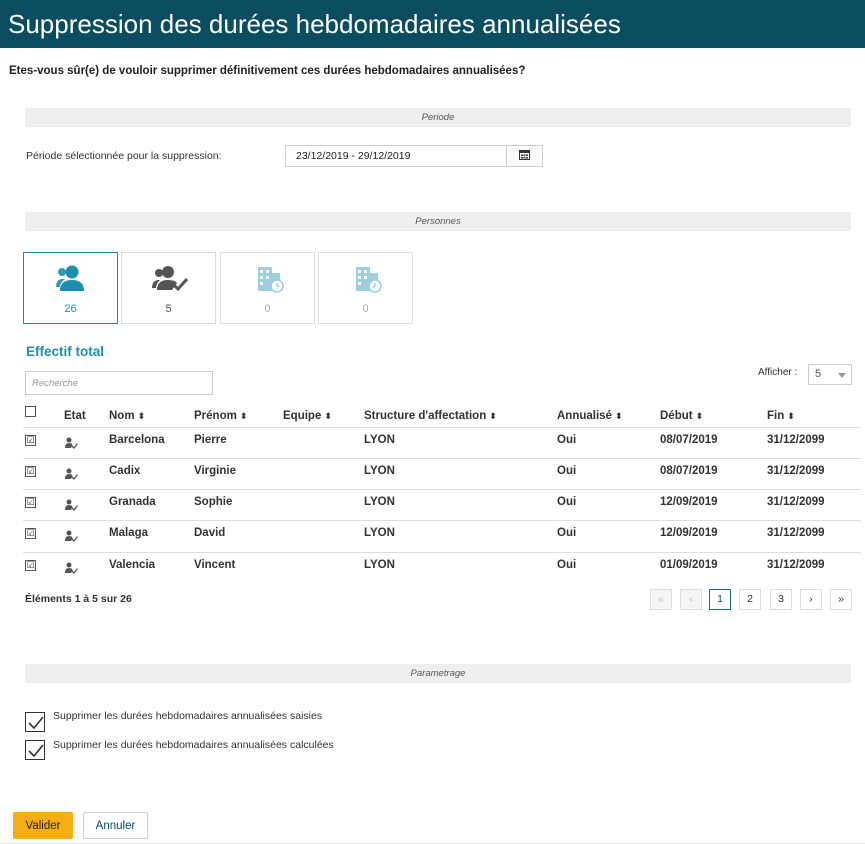  I want to click on first-page-button: «, so click(661, 599).